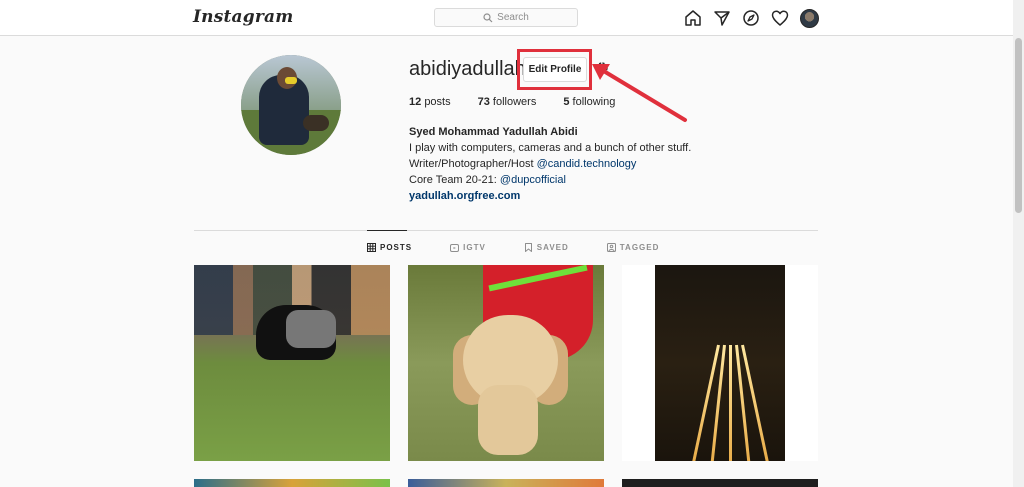  I want to click on website-link: yadullah.orgfree.com, so click(550, 196).